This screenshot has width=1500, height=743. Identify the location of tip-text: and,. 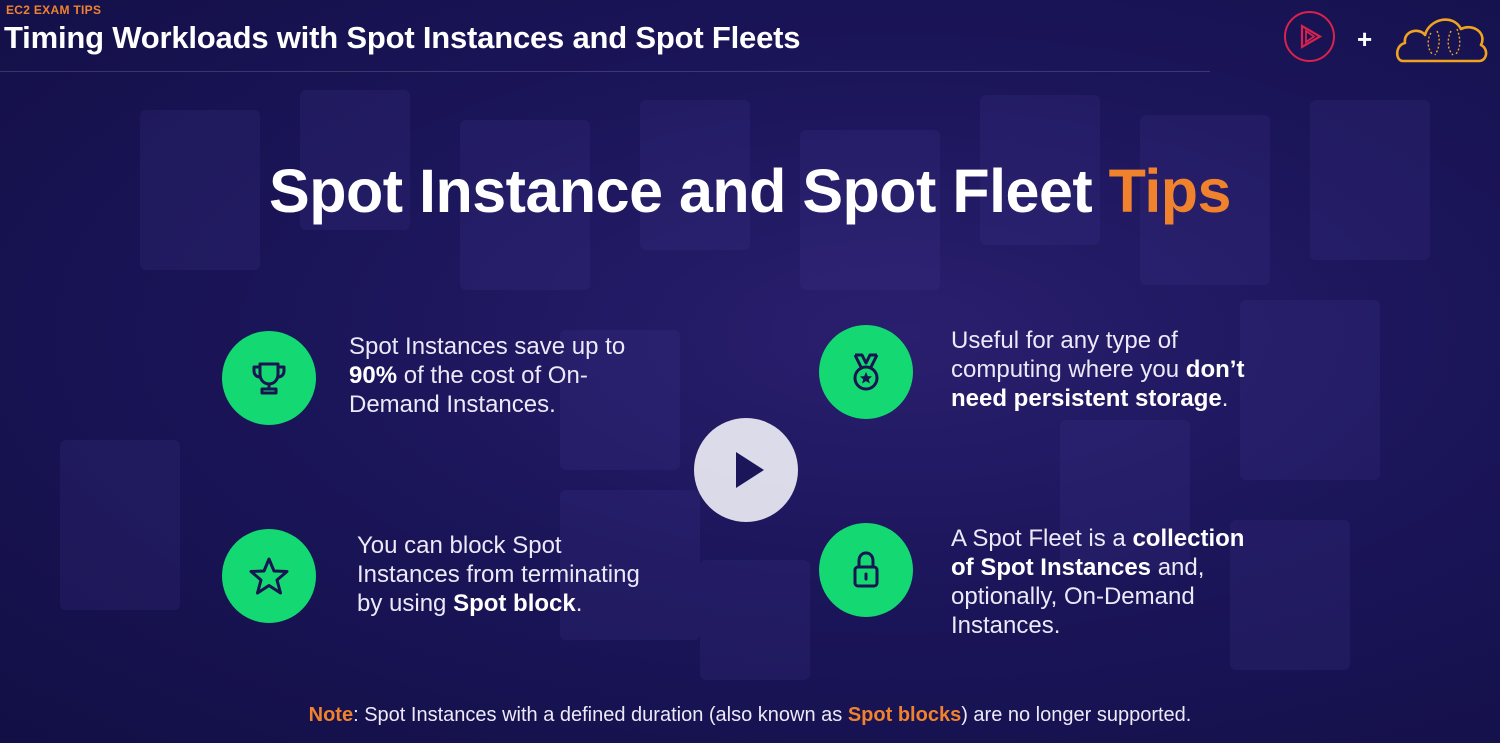
(1178, 567).